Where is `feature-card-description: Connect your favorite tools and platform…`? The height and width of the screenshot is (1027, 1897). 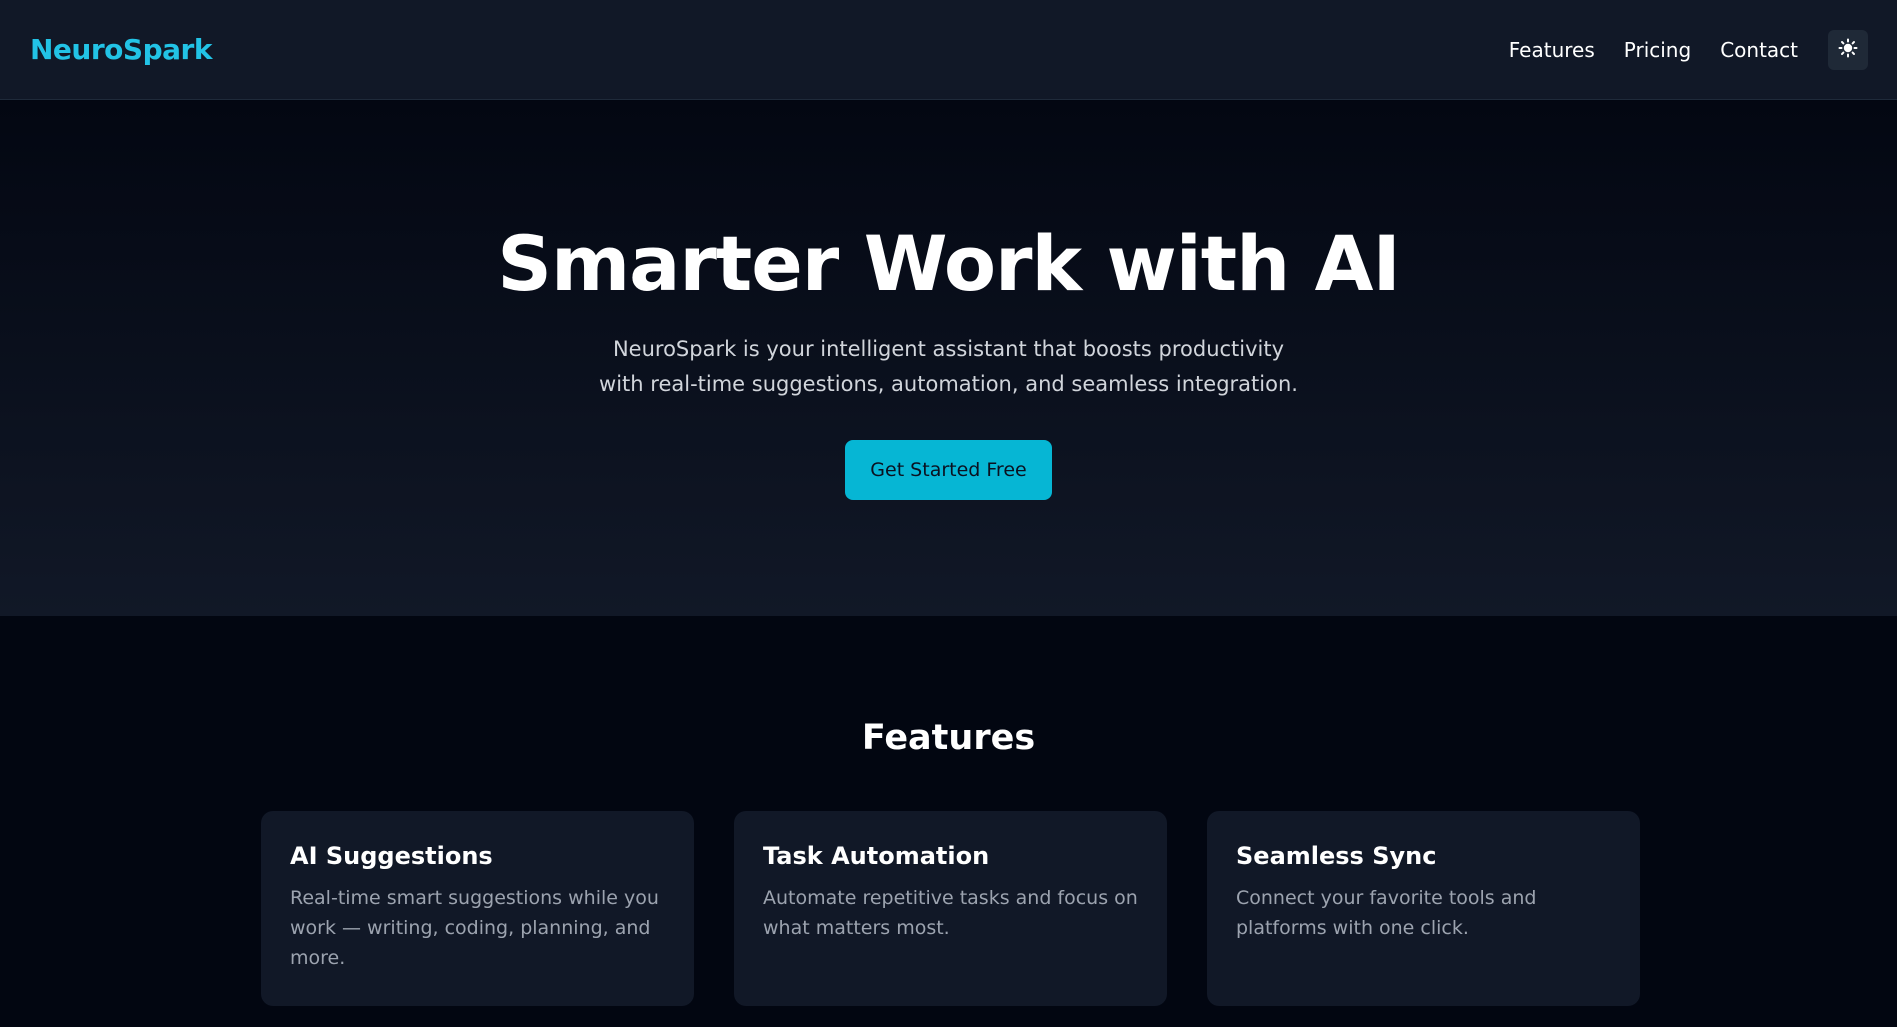 feature-card-description: Connect your favorite tools and platform… is located at coordinates (1386, 913).